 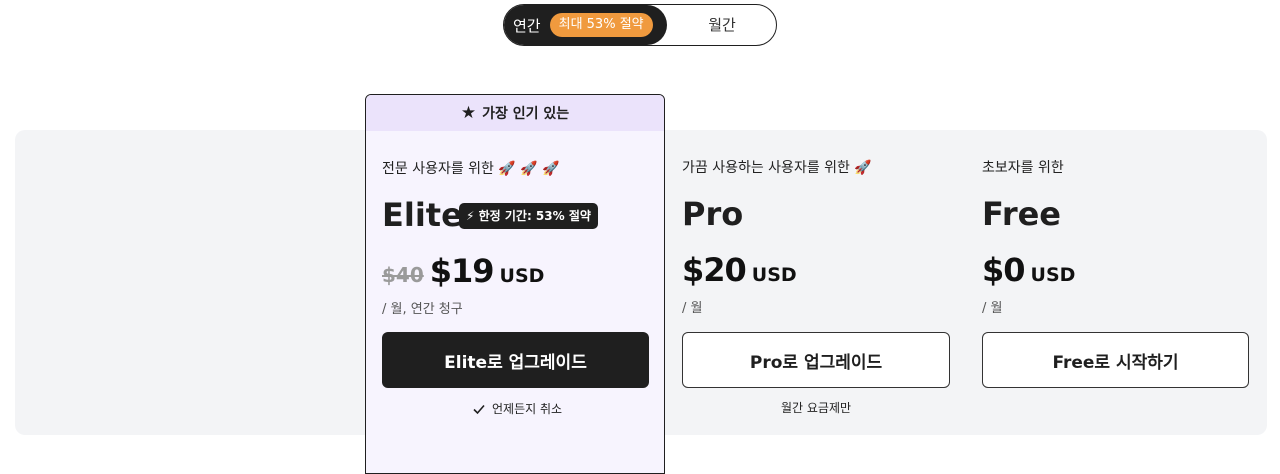 What do you see at coordinates (1004, 270) in the screenshot?
I see `price: $0` at bounding box center [1004, 270].